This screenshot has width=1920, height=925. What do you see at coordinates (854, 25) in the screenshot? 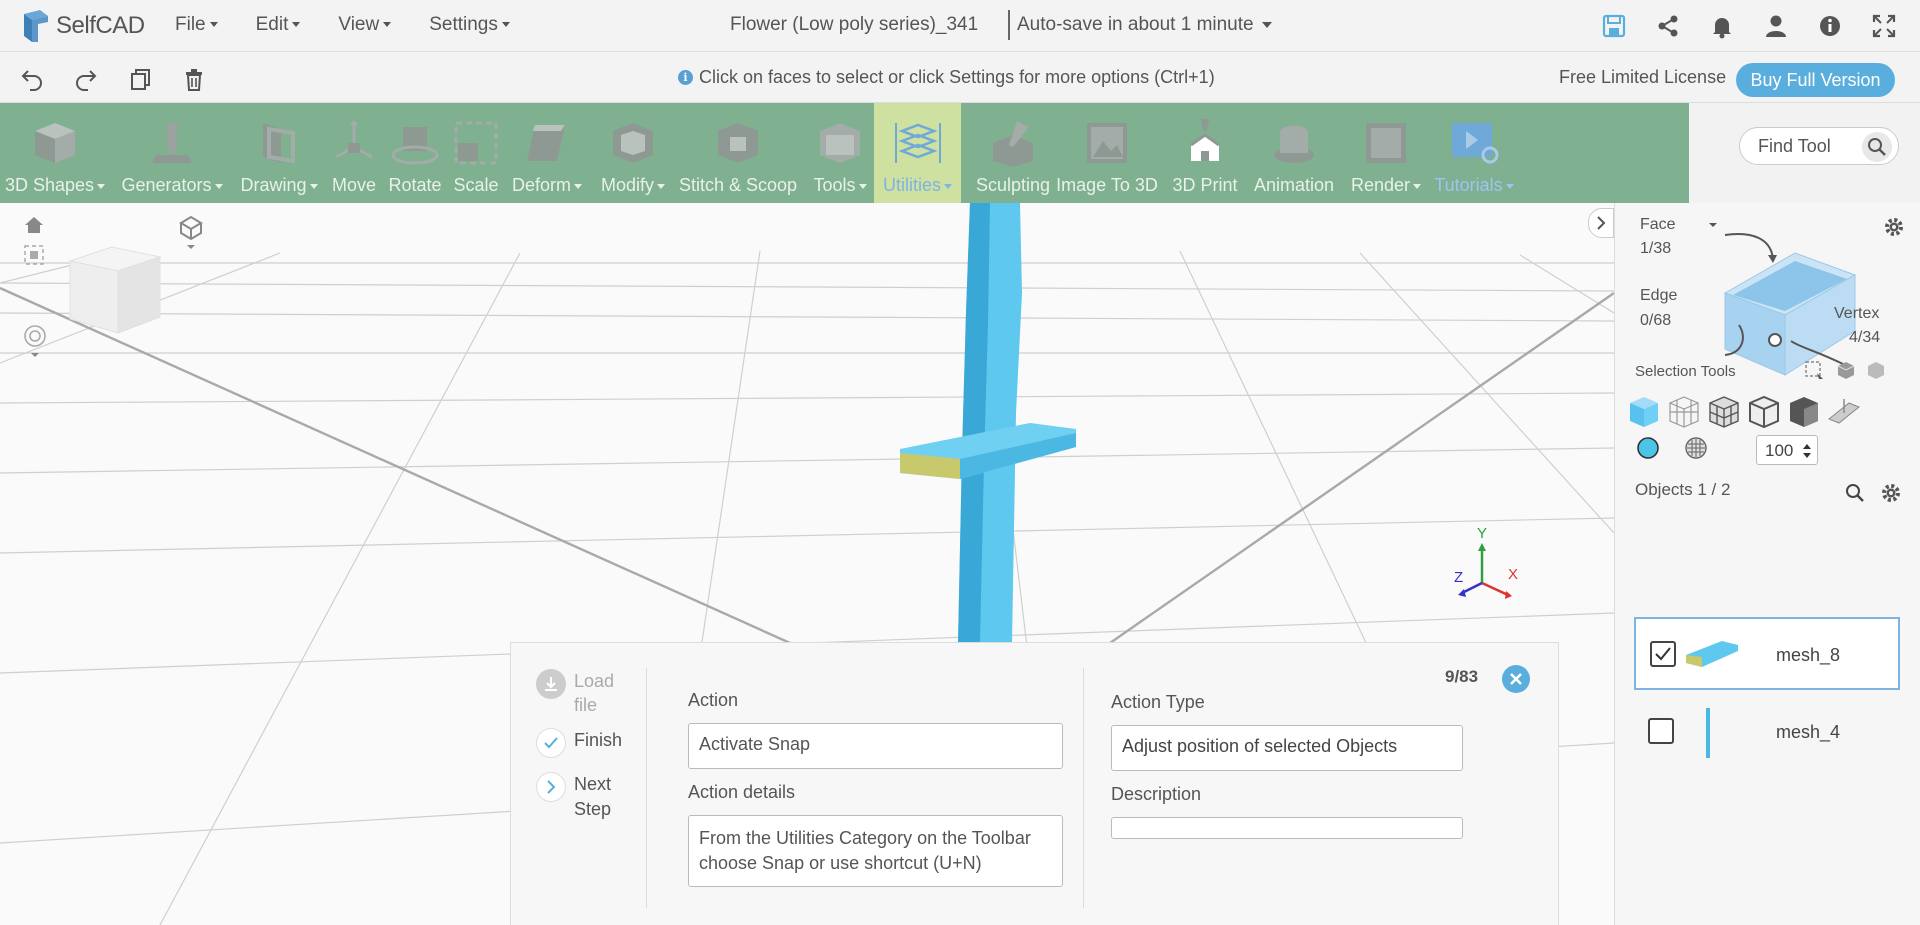
I see `project-title: Flower (Low poly series)_341` at bounding box center [854, 25].